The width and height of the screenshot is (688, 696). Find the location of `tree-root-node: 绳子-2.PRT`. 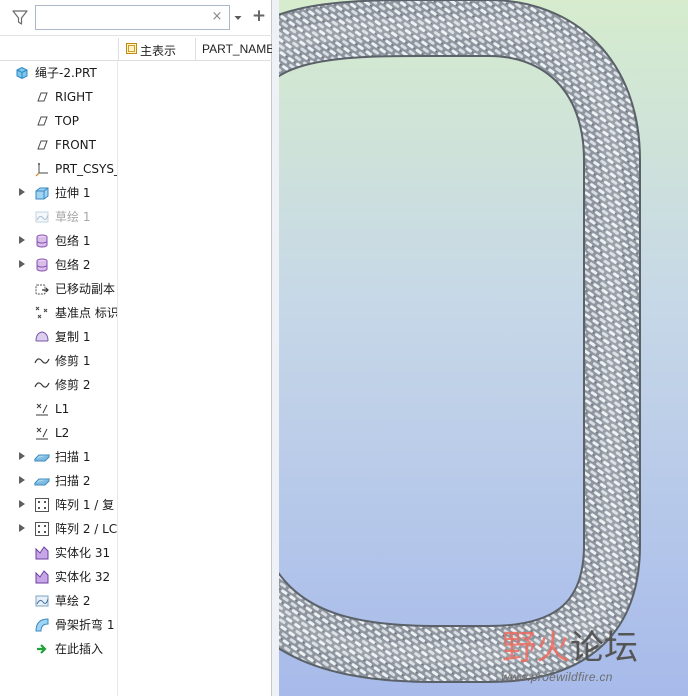

tree-root-node: 绳子-2.PRT is located at coordinates (58, 73).